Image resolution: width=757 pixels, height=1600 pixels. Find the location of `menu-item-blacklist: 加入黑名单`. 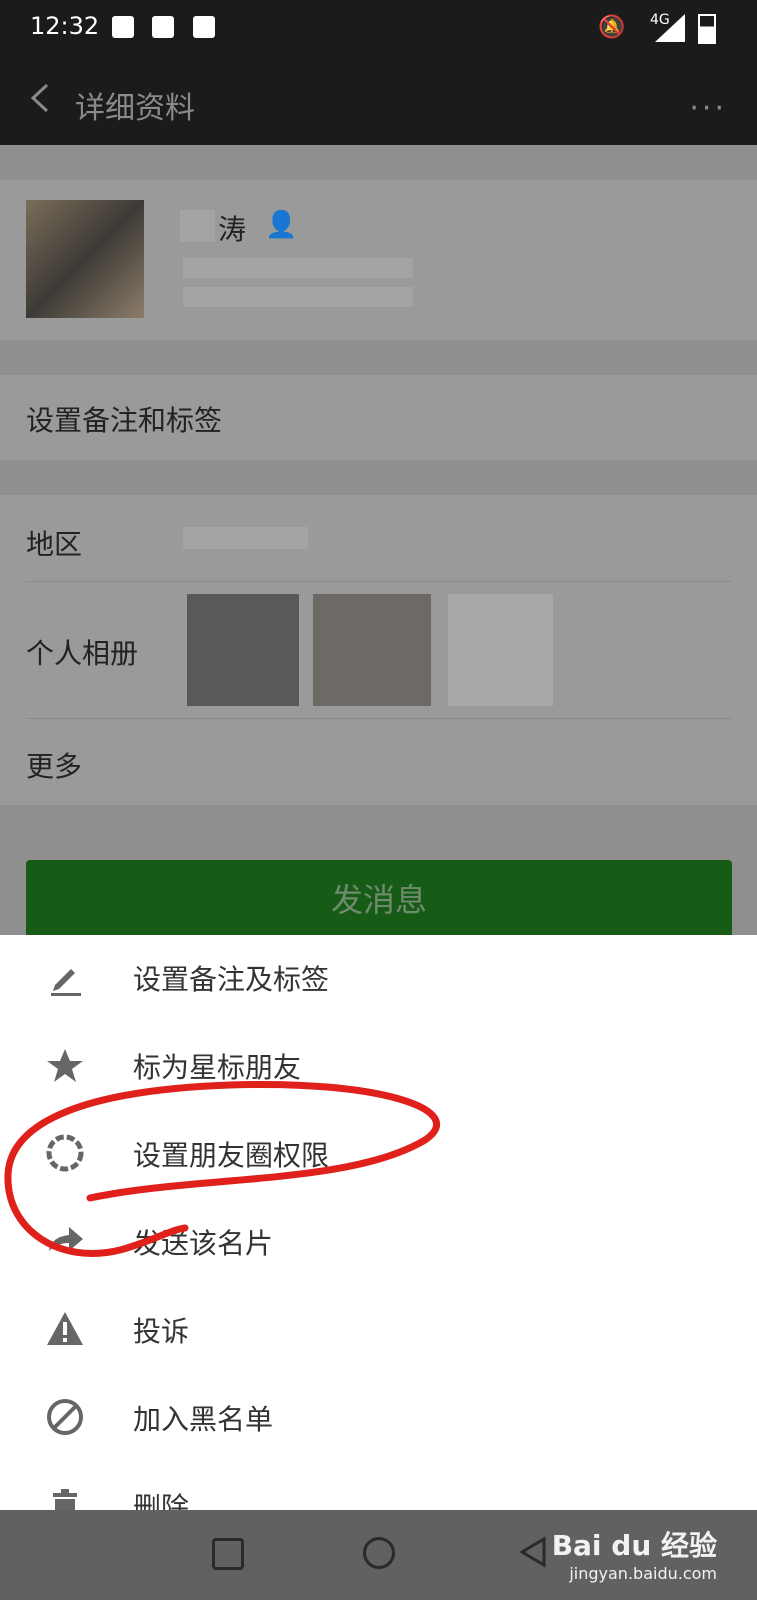

menu-item-blacklist: 加入黑名单 is located at coordinates (378, 1419).